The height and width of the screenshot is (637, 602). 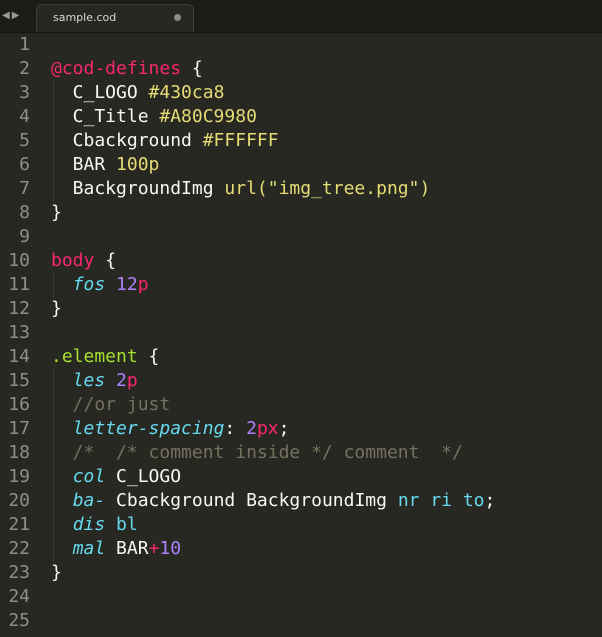 I want to click on nav-forward-icon: ▶, so click(x=16, y=16).